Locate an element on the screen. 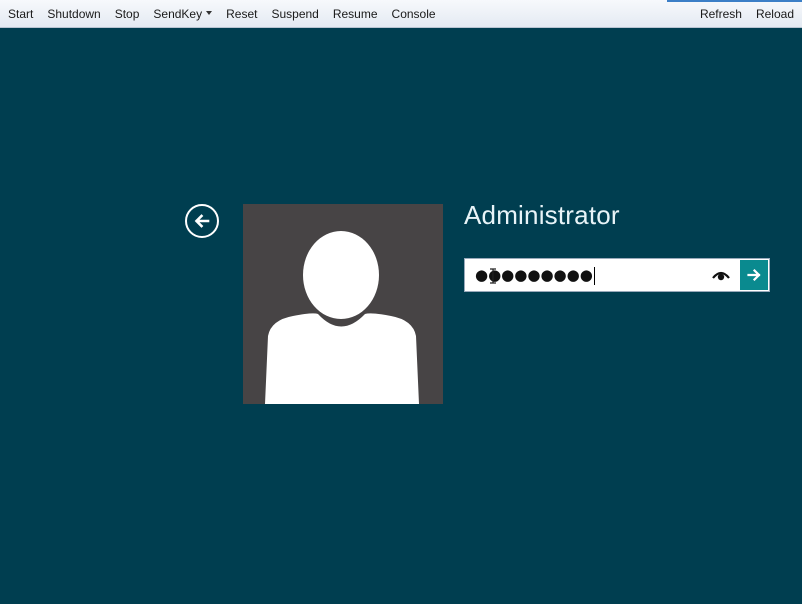 This screenshot has width=802, height=604. console-button: Console is located at coordinates (414, 13).